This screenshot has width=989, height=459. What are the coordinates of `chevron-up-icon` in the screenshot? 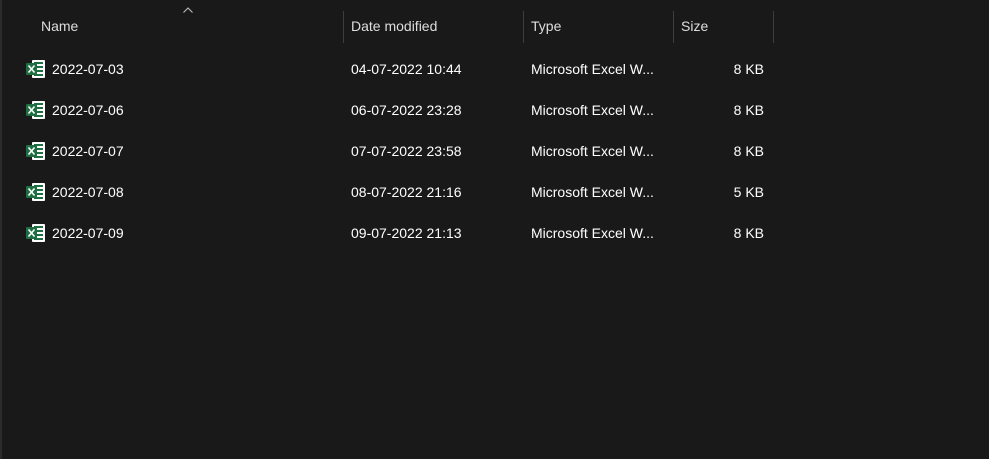 It's located at (188, 10).